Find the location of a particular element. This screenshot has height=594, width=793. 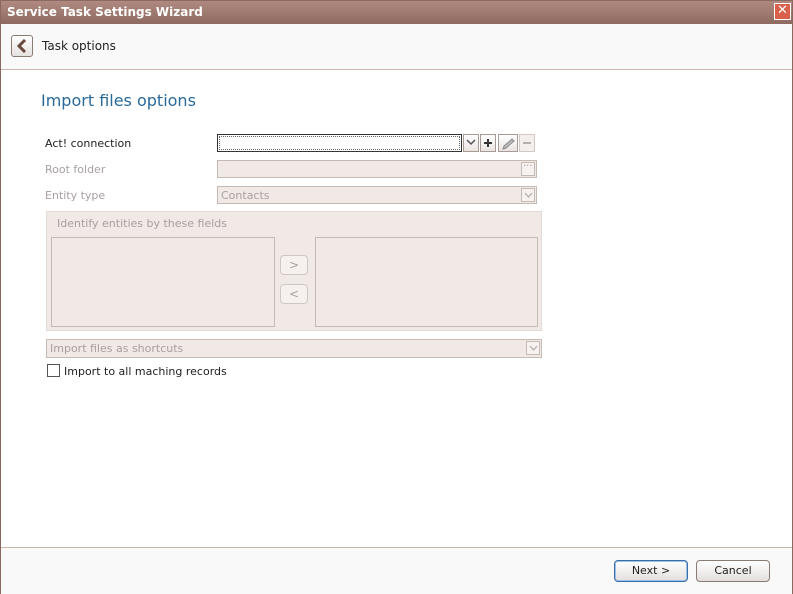

page-title: Task options is located at coordinates (79, 46).